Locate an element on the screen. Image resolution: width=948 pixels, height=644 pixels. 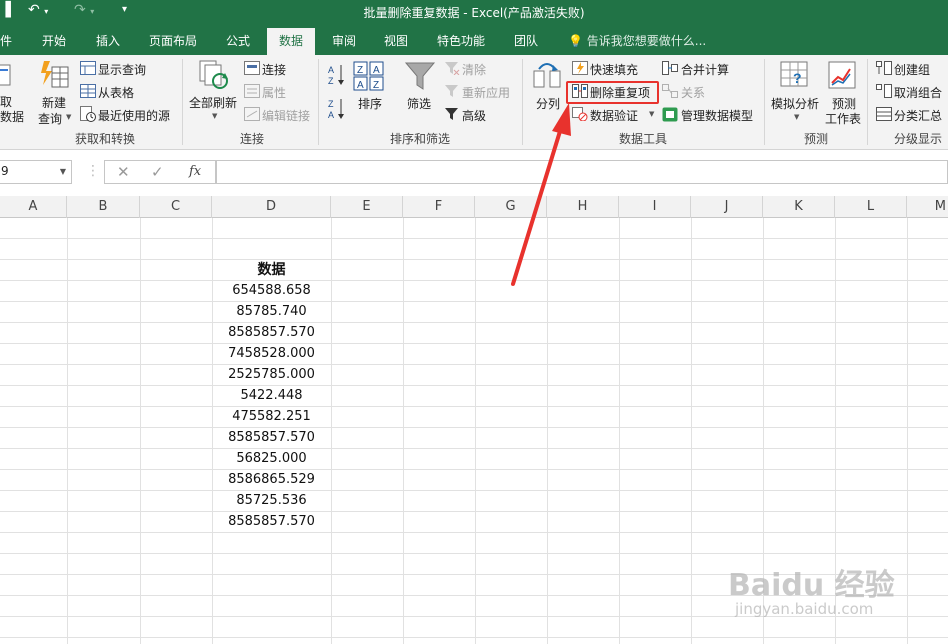
column-header: H is located at coordinates (583, 207).